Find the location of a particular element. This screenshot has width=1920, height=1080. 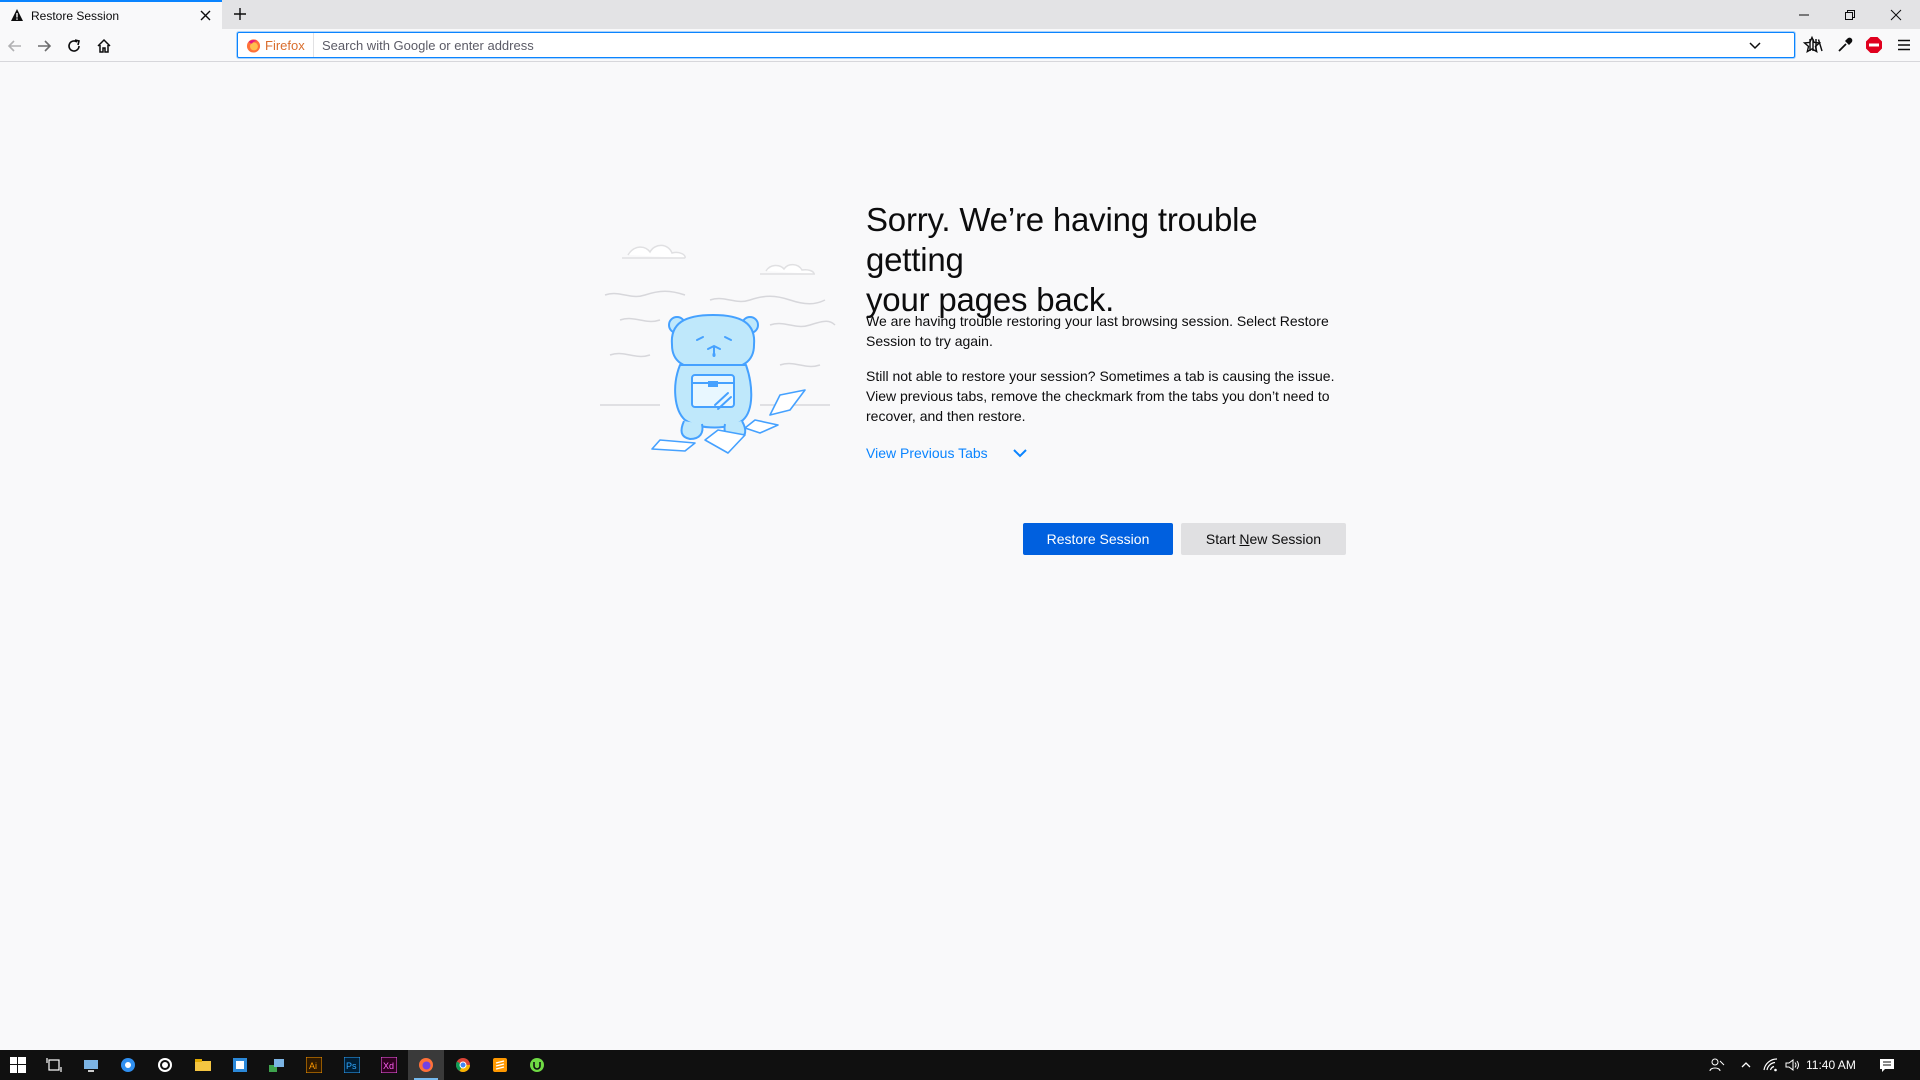

tab-restore-session: Restore Session is located at coordinates (111, 14).